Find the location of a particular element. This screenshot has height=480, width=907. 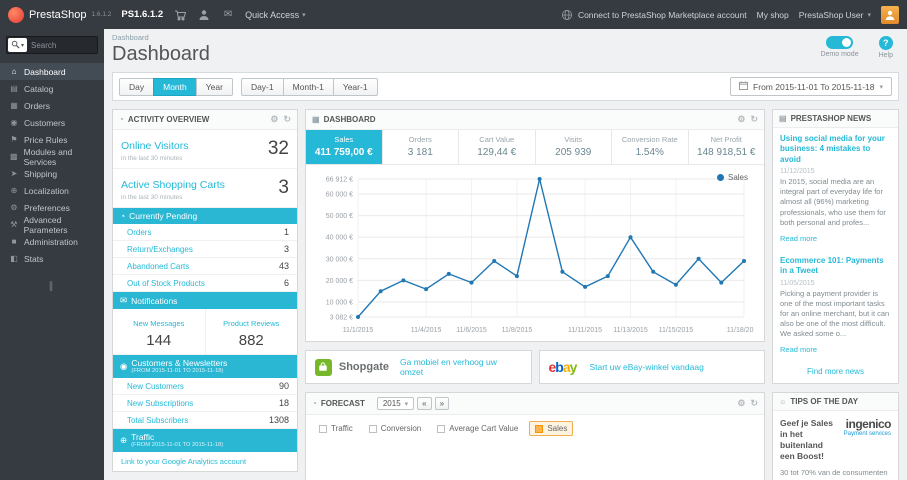

kpi-label: Sales is located at coordinates (344, 139).